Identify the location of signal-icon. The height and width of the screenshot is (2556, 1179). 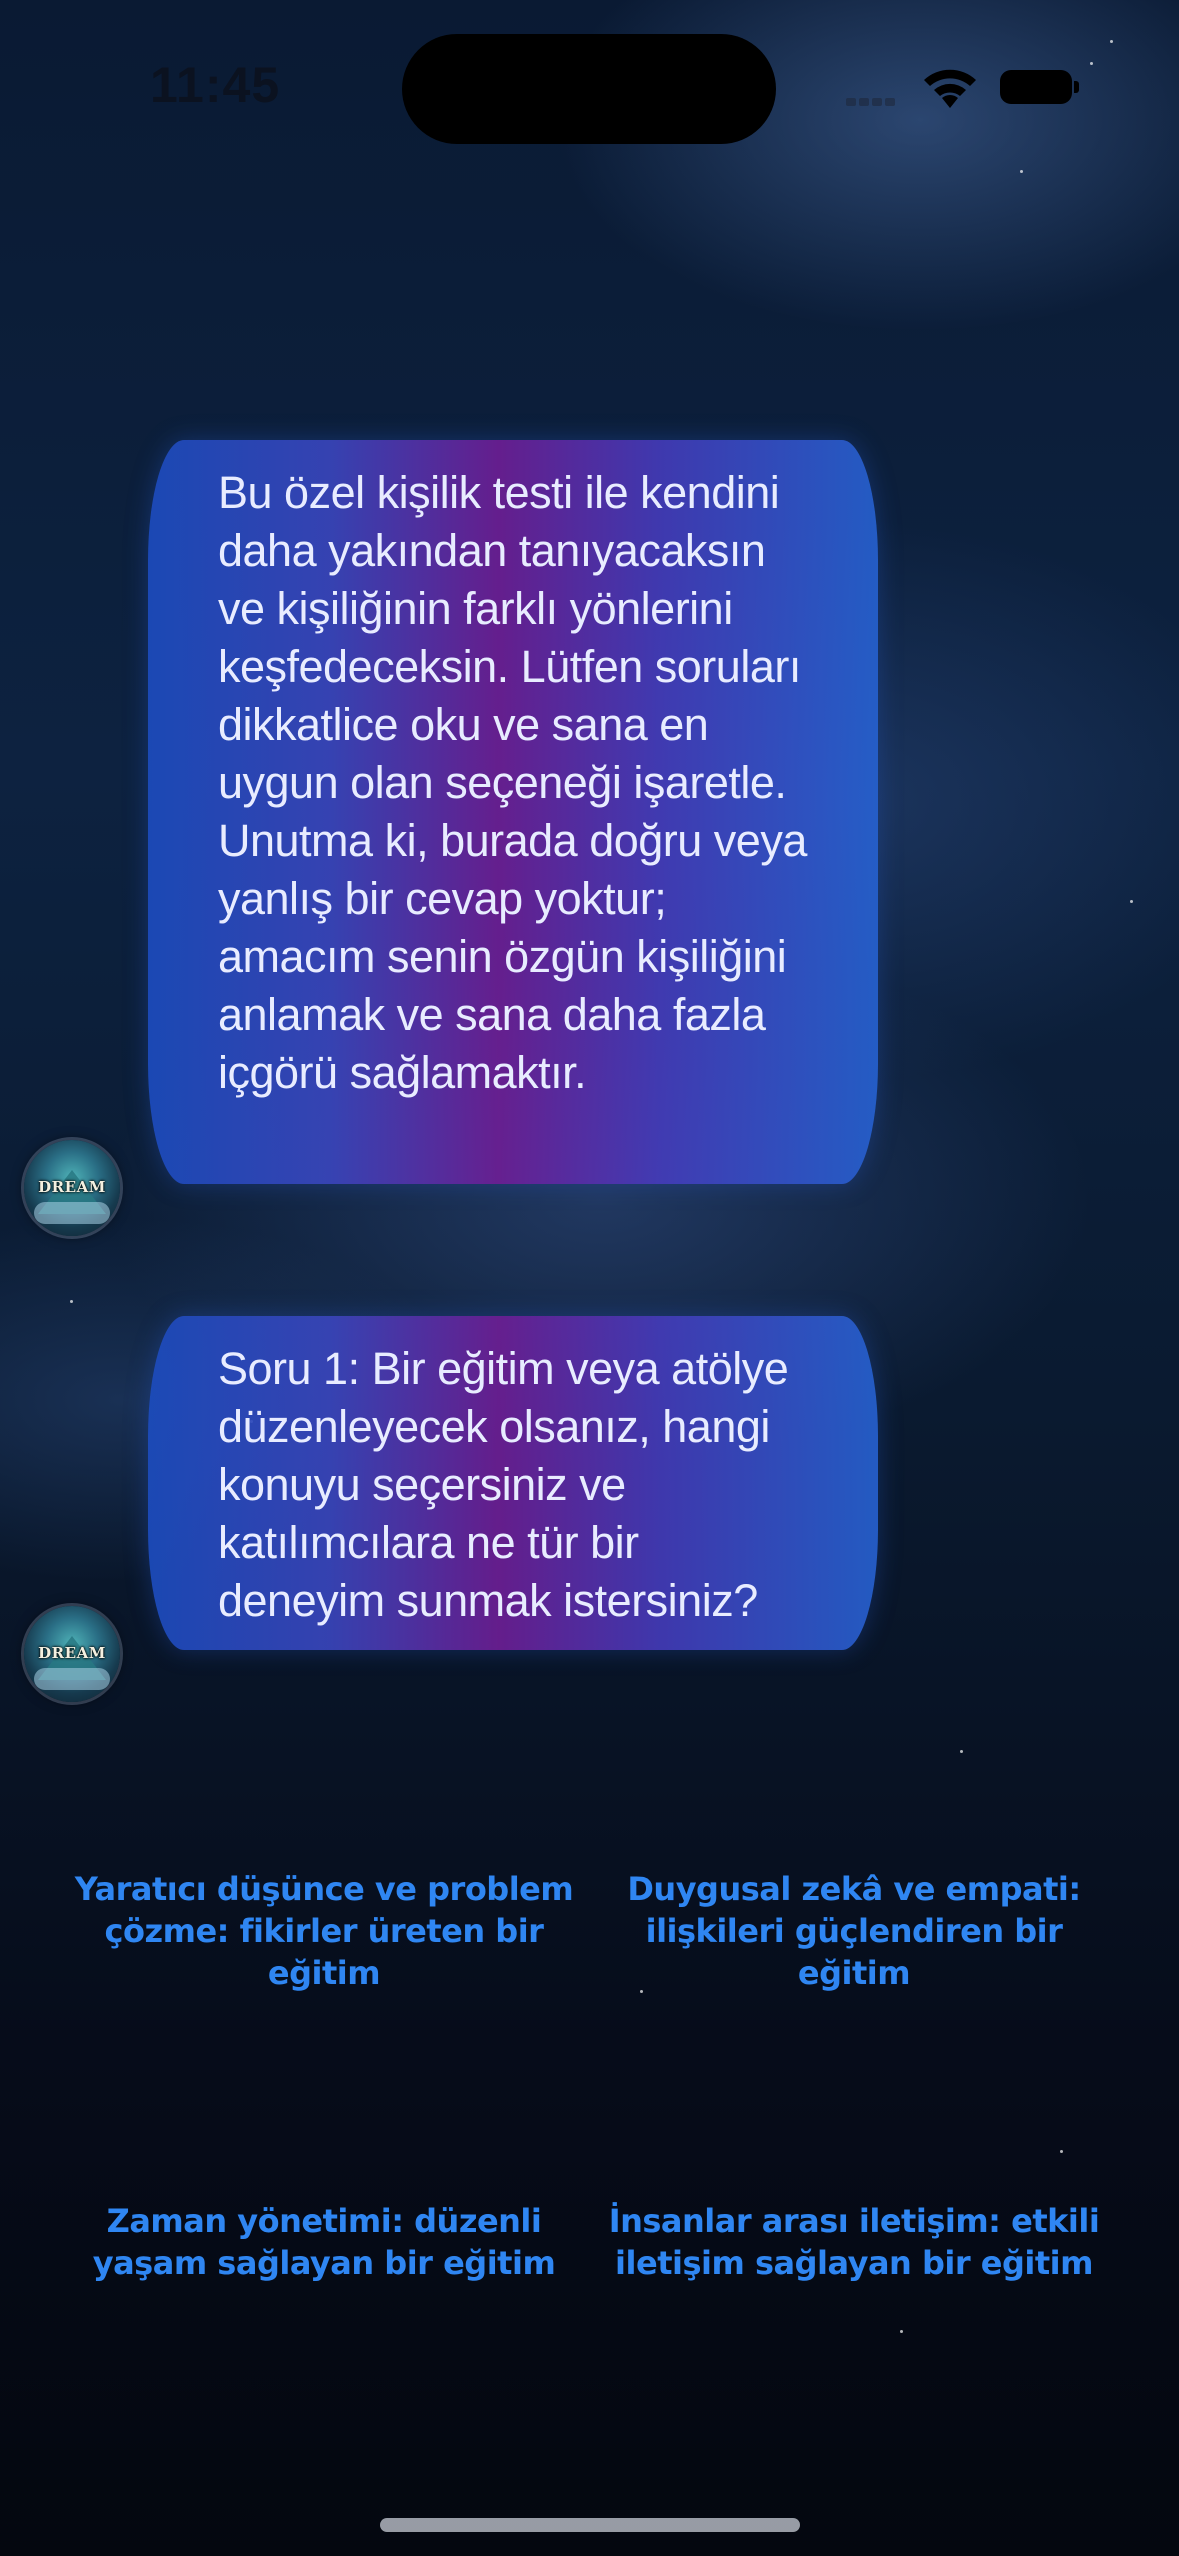
(874, 97).